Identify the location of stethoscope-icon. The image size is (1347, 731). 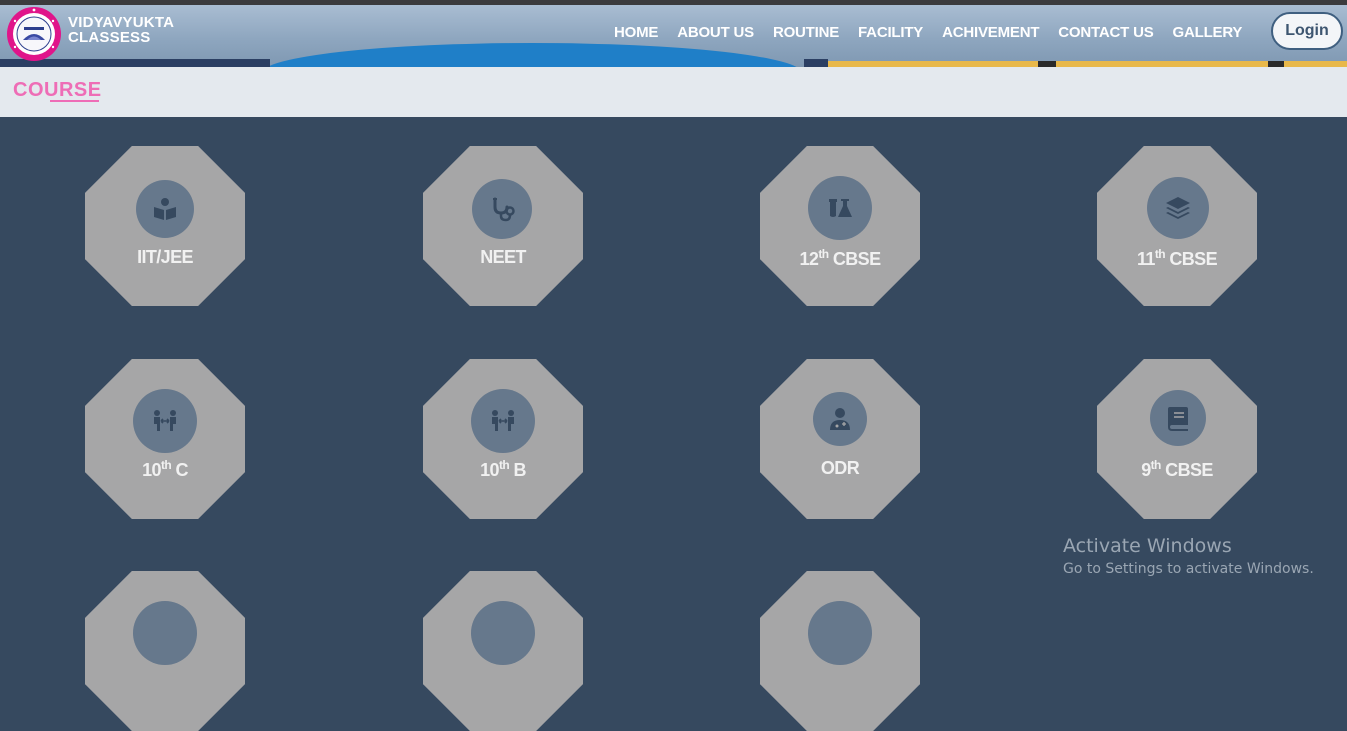
(504, 209).